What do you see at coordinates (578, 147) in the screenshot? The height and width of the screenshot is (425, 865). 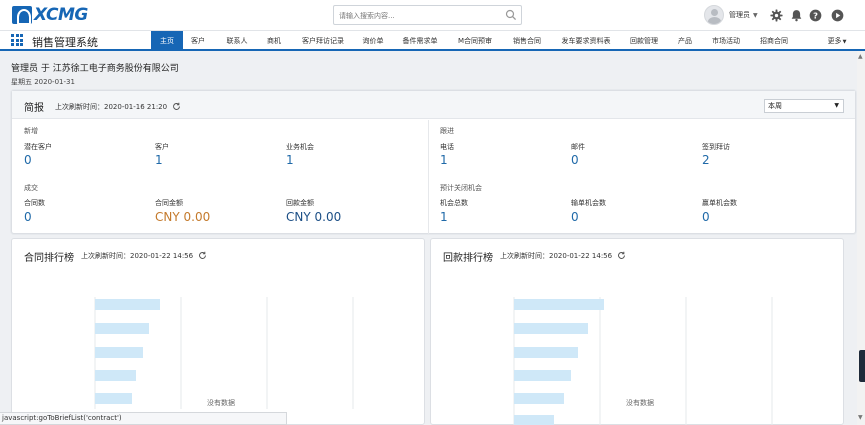 I see `metric-label-emails: 邮件` at bounding box center [578, 147].